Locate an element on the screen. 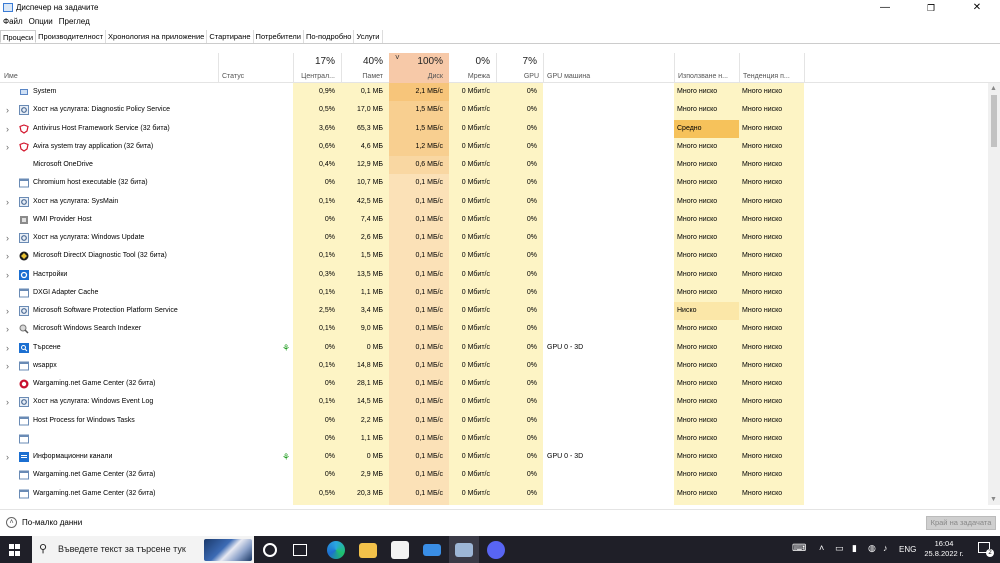  discord-icon is located at coordinates (496, 550).